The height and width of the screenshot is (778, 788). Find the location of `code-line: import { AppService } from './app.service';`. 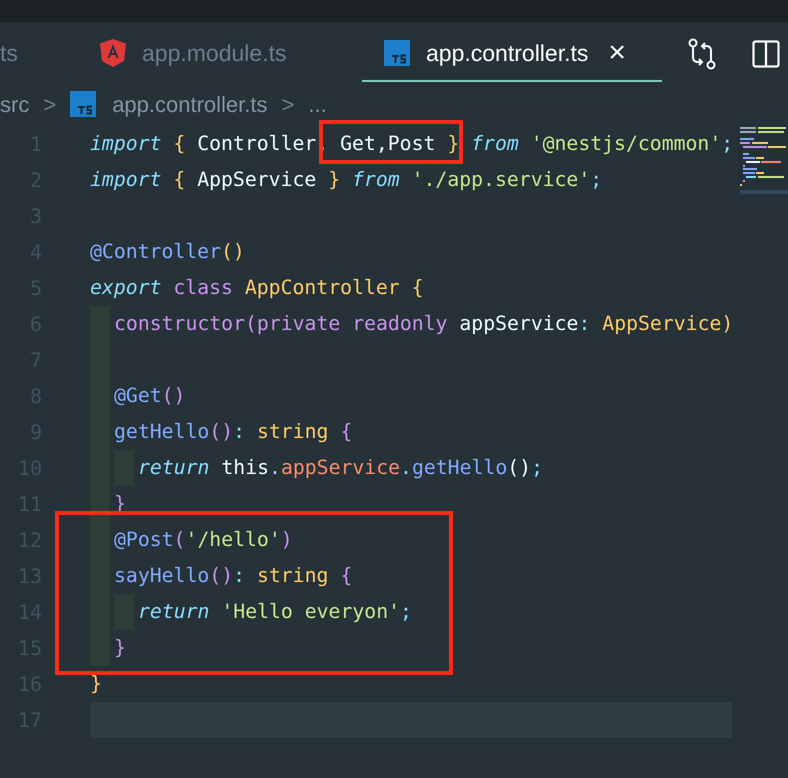

code-line: import { AppService } from './app.service'; is located at coordinates (346, 180).